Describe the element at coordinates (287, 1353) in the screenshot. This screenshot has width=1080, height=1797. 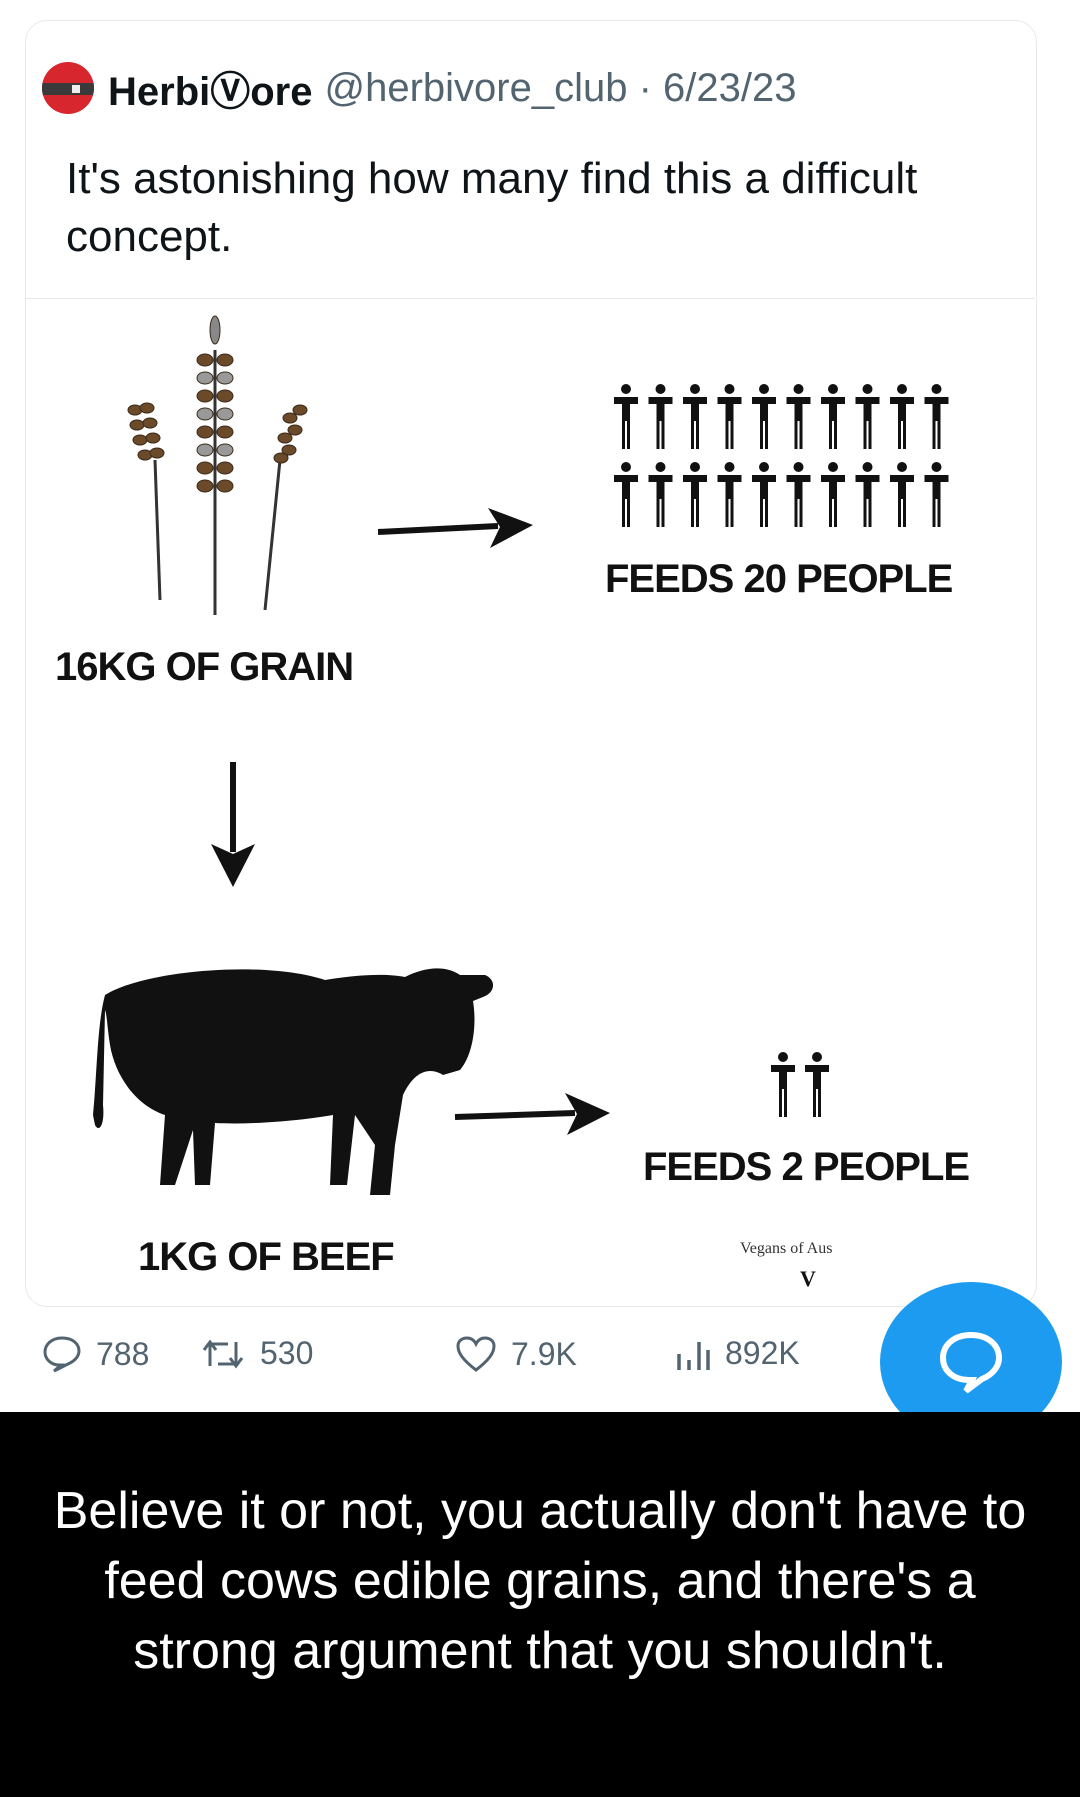
I see `retweet-count: 530` at that location.